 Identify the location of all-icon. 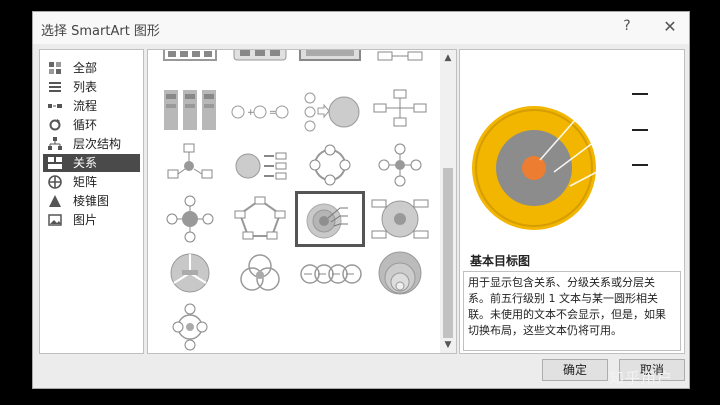
(55, 68).